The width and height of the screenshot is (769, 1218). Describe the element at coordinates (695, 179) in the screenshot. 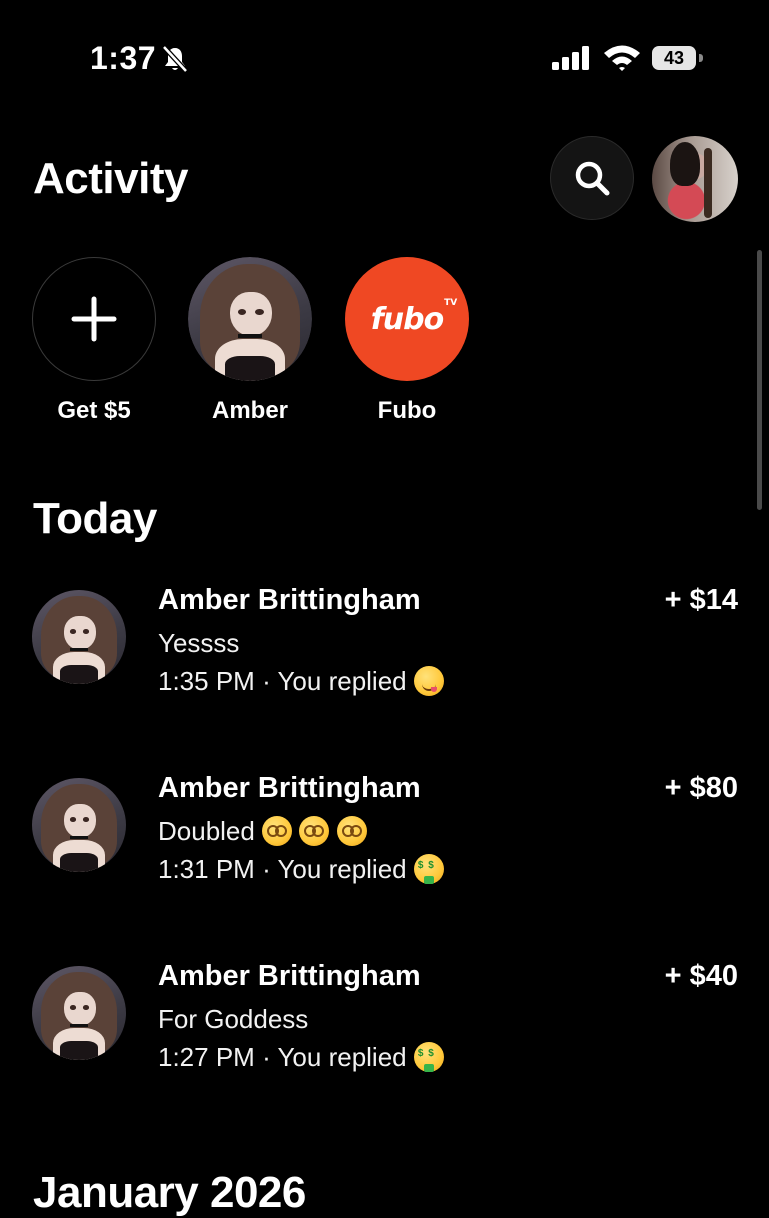

I see `profile-avatar` at that location.